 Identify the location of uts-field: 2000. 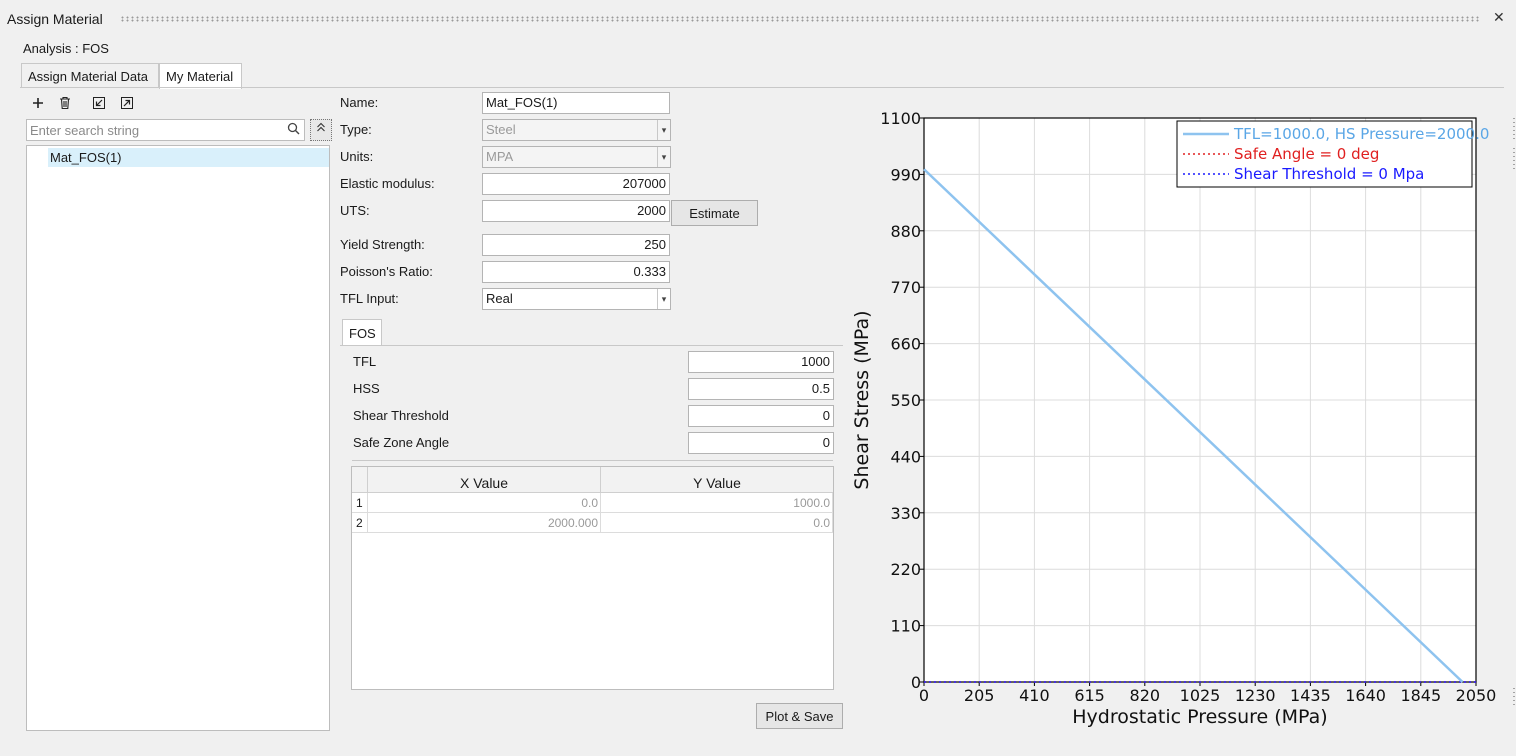
(576, 211).